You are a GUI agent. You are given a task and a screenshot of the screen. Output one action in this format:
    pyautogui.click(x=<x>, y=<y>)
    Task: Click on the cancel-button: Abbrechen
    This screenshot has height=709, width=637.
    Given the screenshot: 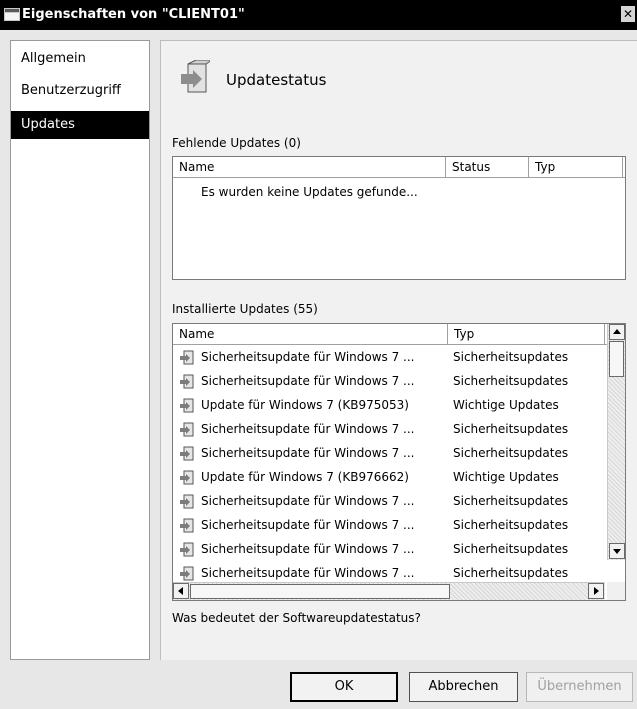 What is the action you would take?
    pyautogui.click(x=463, y=687)
    